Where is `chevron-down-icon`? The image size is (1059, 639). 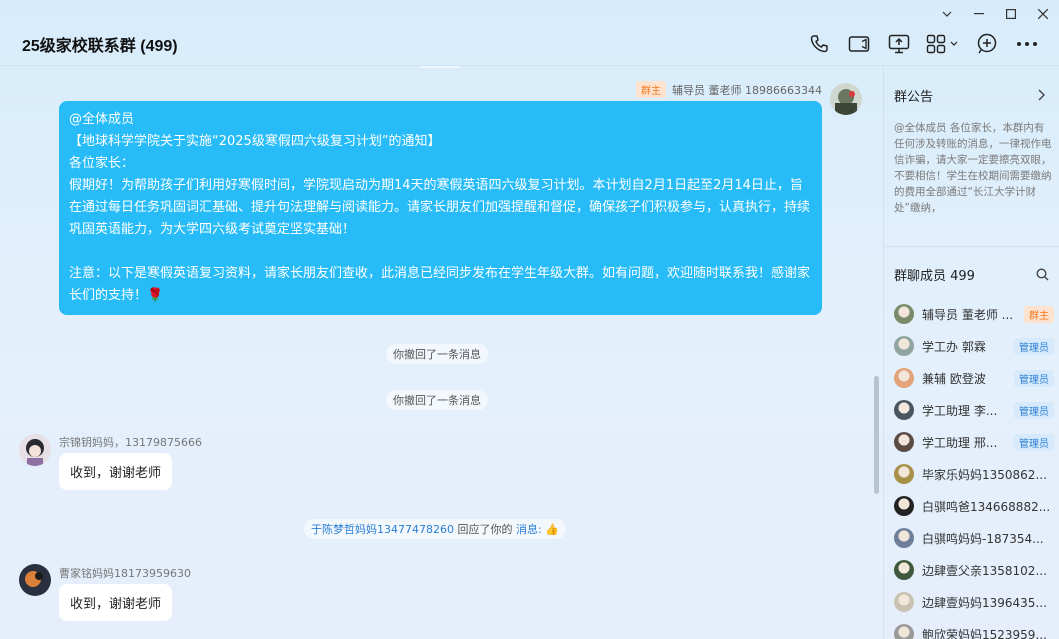 chevron-down-icon is located at coordinates (947, 14).